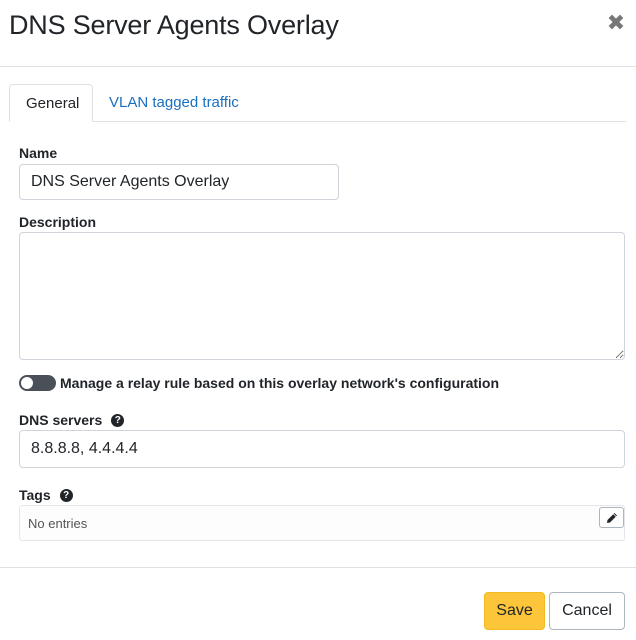 This screenshot has width=636, height=640. I want to click on dns-servers-label: DNS servers, so click(61, 420).